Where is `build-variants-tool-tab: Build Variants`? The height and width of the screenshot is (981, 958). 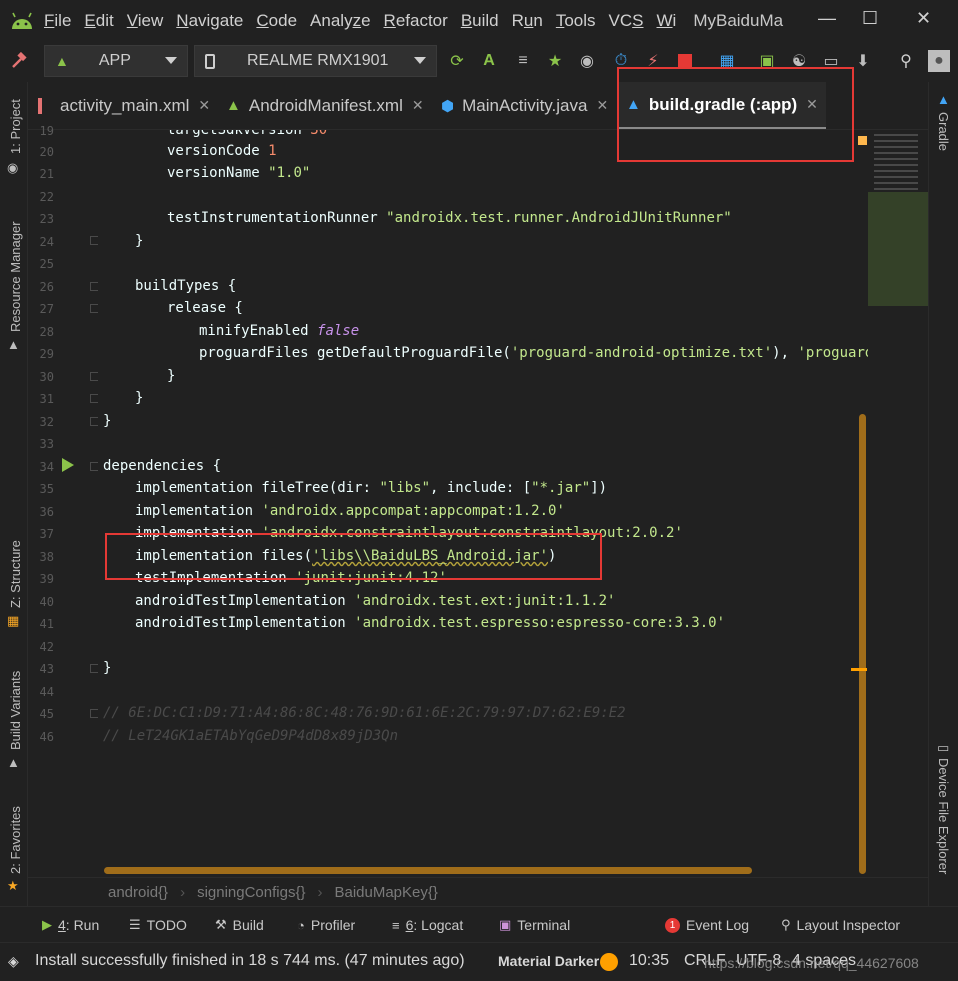 build-variants-tool-tab: Build Variants is located at coordinates (15, 710).